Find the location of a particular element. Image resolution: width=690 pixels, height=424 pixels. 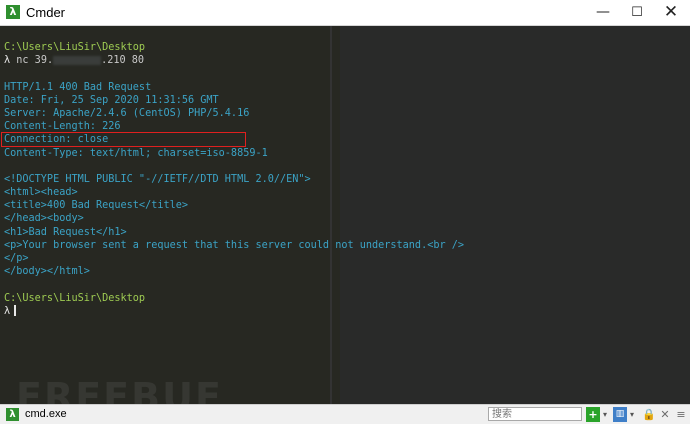

split-view-icon: ▥ is located at coordinates (620, 414).